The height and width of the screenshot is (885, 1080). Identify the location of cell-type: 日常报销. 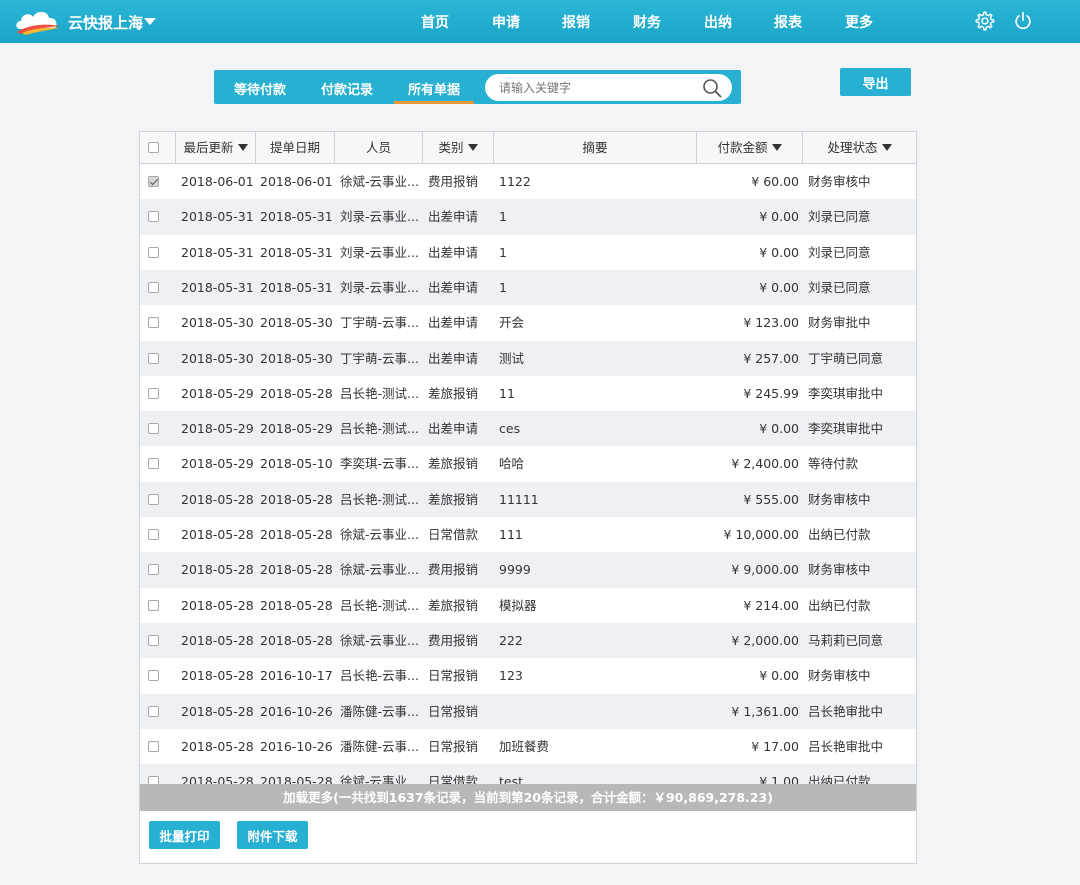
(453, 676).